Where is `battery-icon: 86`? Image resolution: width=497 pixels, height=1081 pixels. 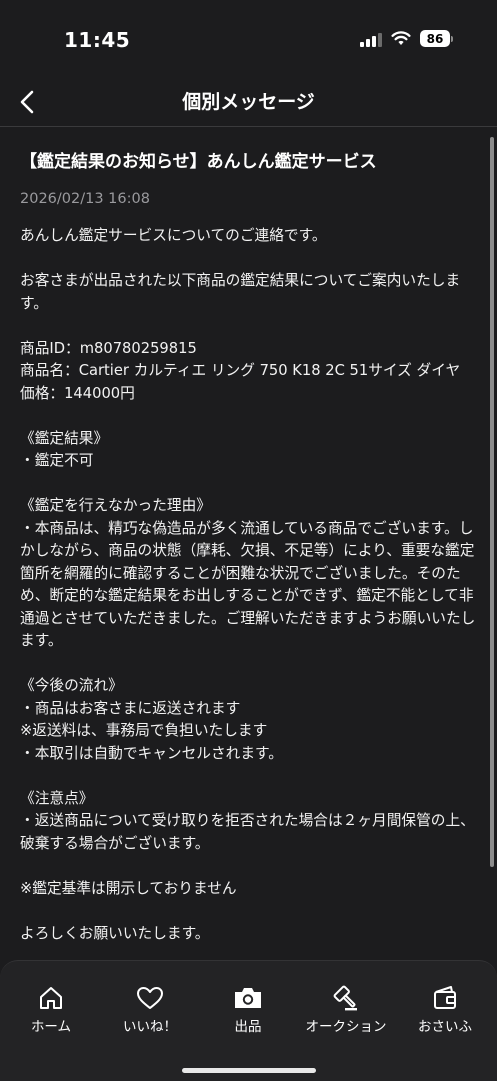
battery-icon: 86 is located at coordinates (436, 38).